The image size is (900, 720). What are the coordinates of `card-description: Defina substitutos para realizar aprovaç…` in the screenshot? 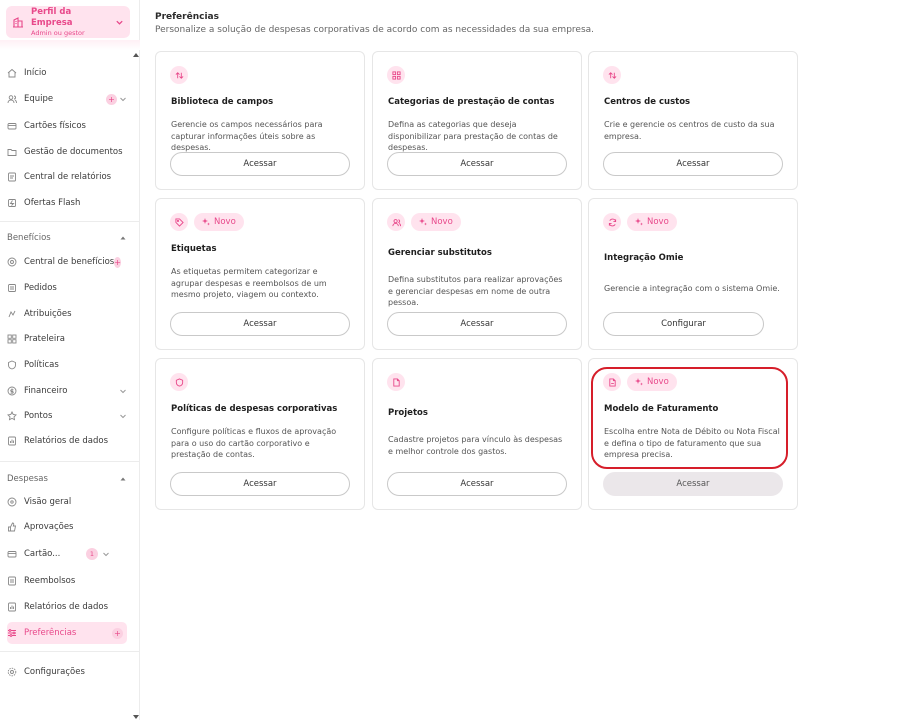 It's located at (475, 291).